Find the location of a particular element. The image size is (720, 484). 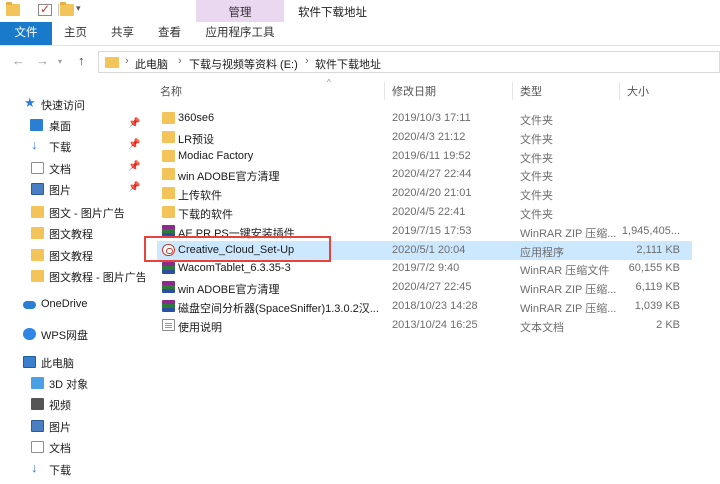

file-row: 下载的软件 2020/4/5 22:41 文件夹 is located at coordinates (424, 212).